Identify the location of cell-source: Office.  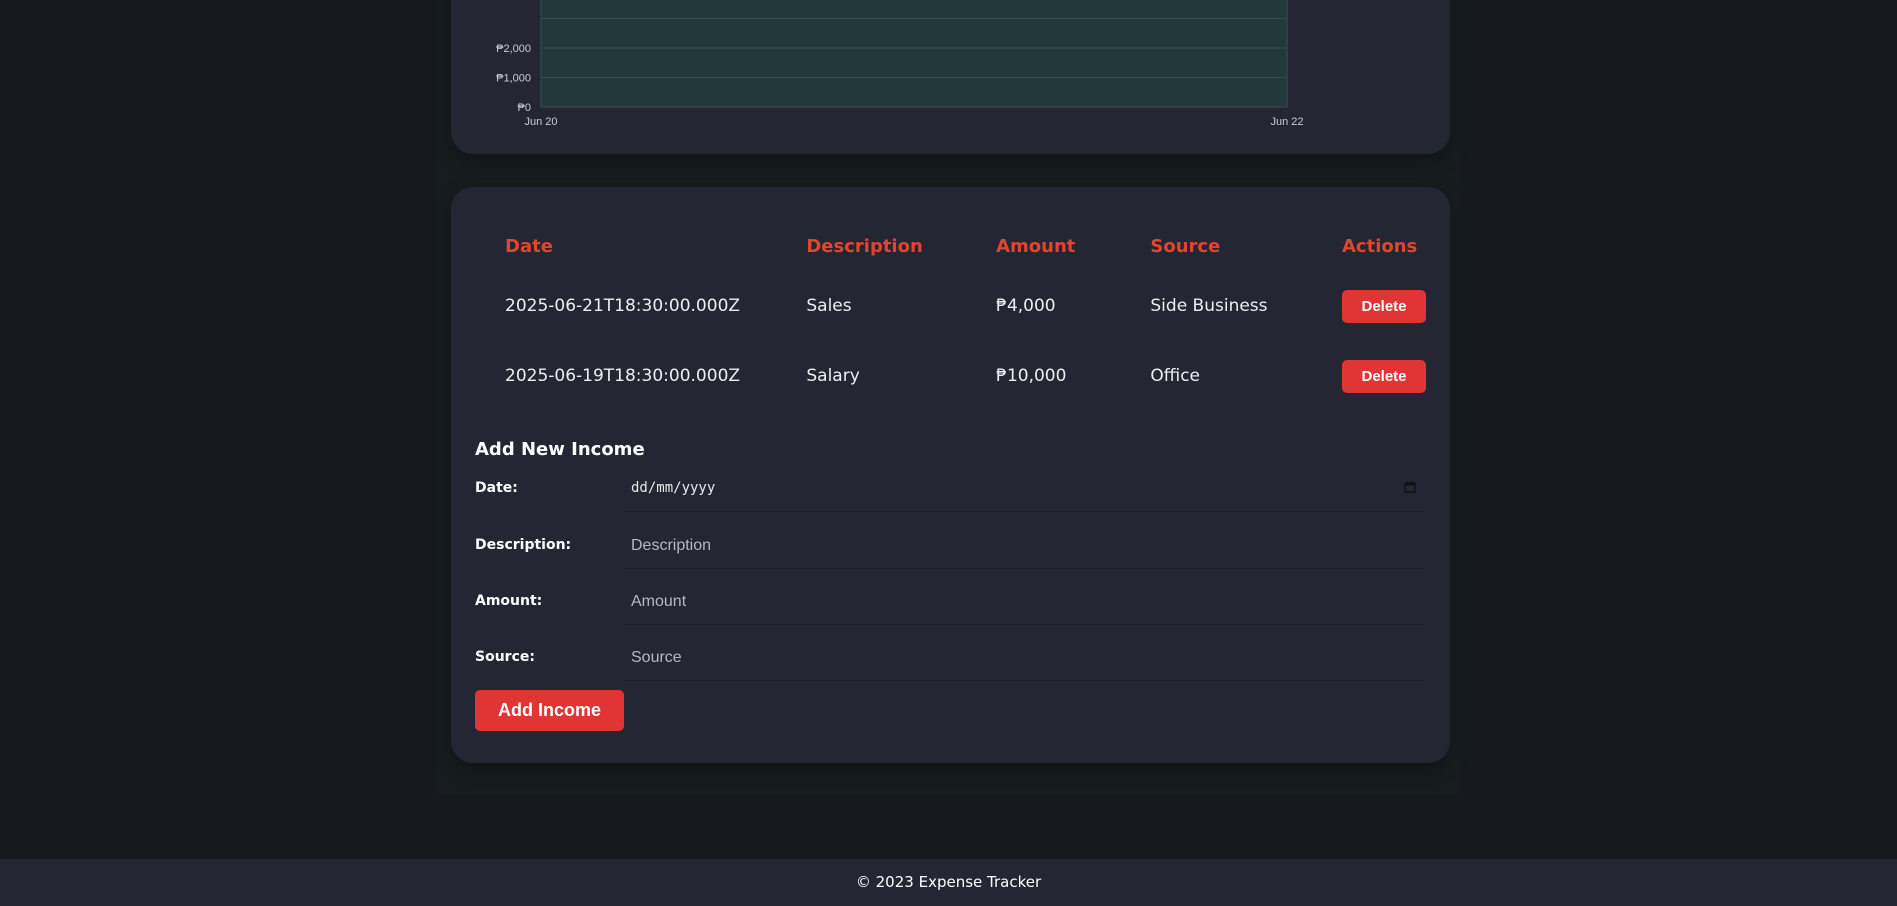
(1175, 376).